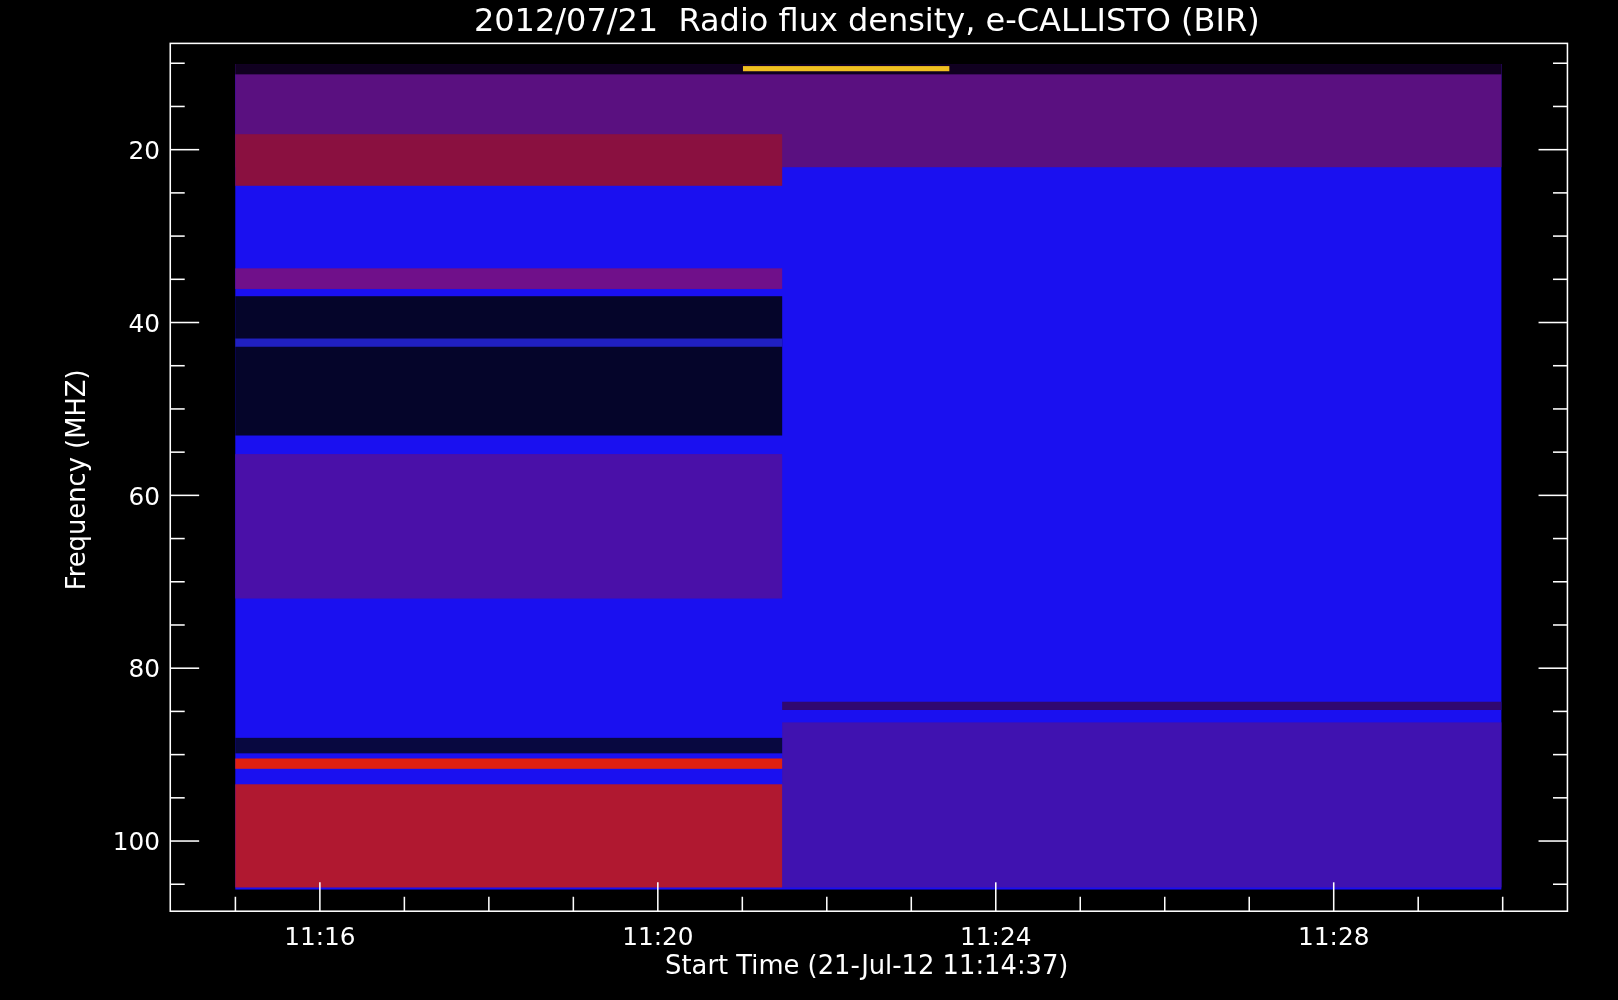 This screenshot has width=1618, height=1000. I want to click on tick-label: 11:28, so click(1334, 937).